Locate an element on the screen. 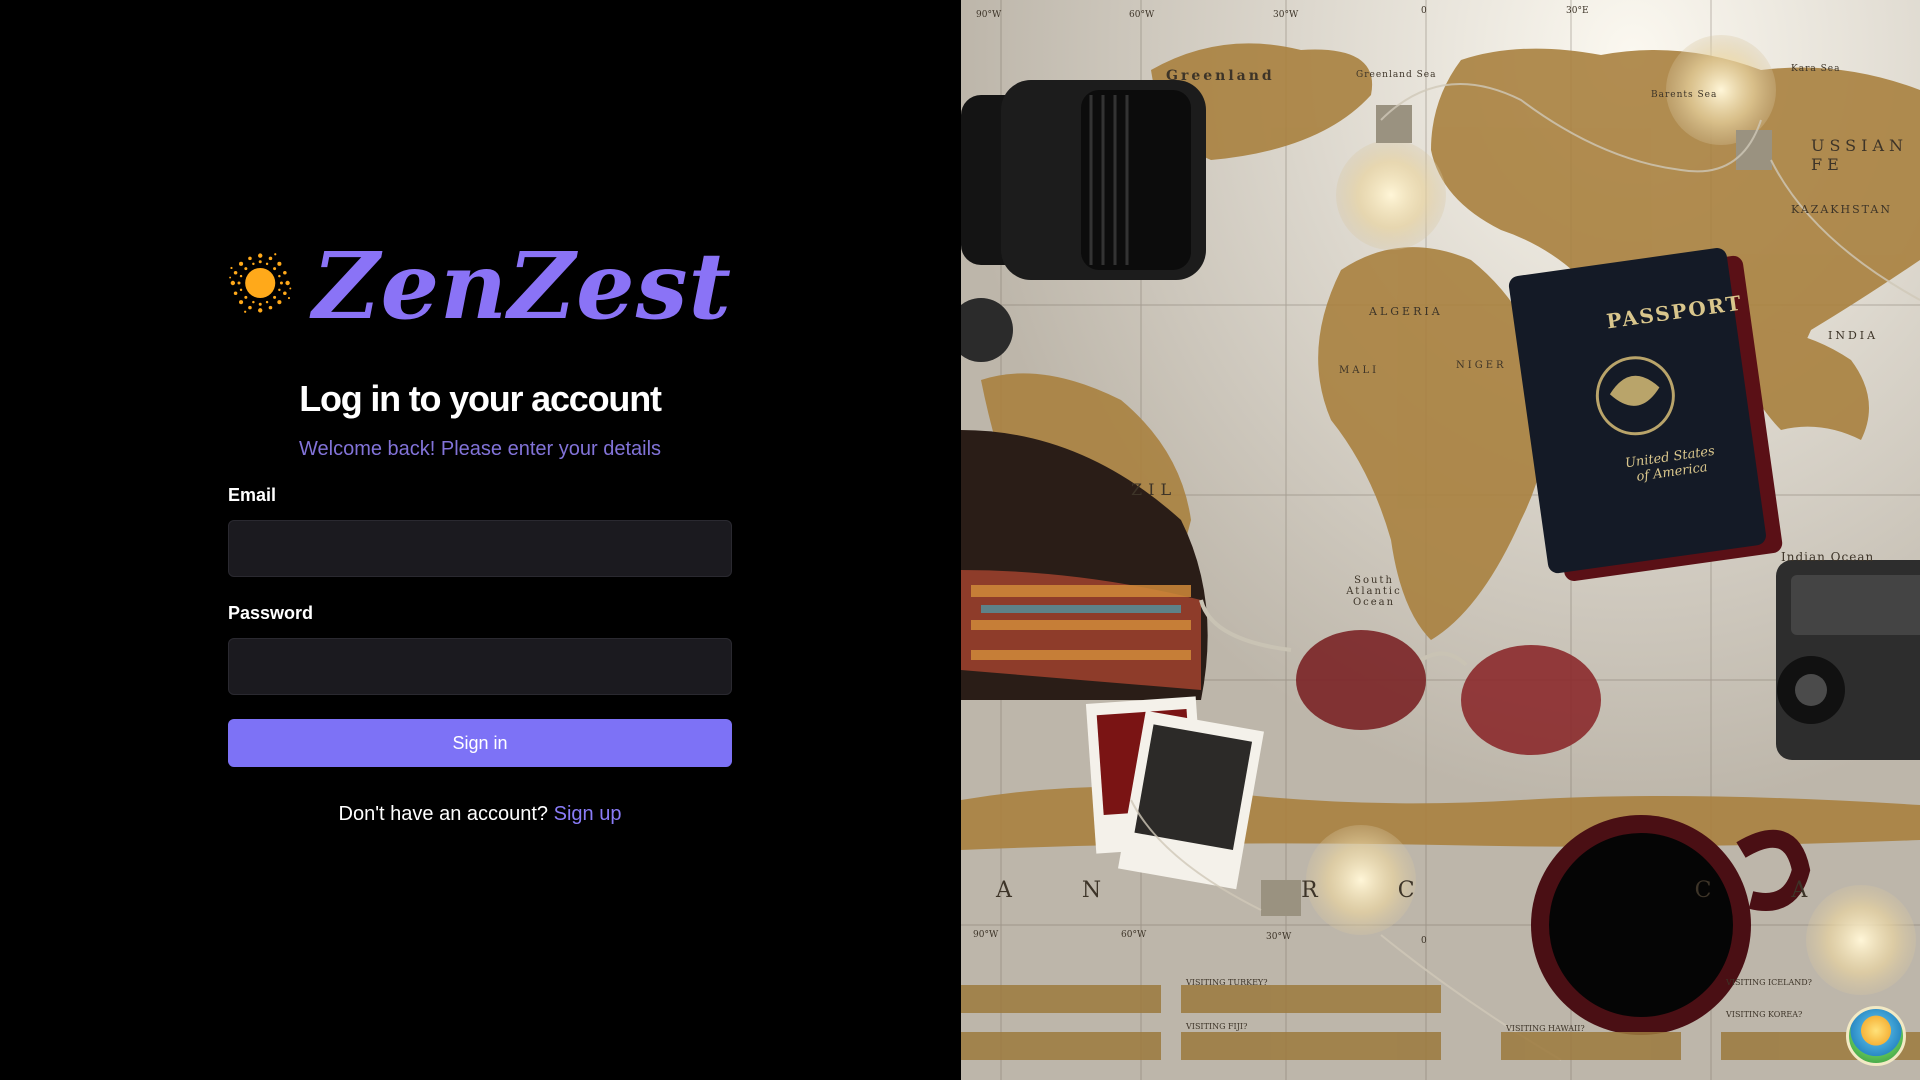 Image resolution: width=1920 pixels, height=1080 pixels. map-label-india: INDIA is located at coordinates (1853, 335).